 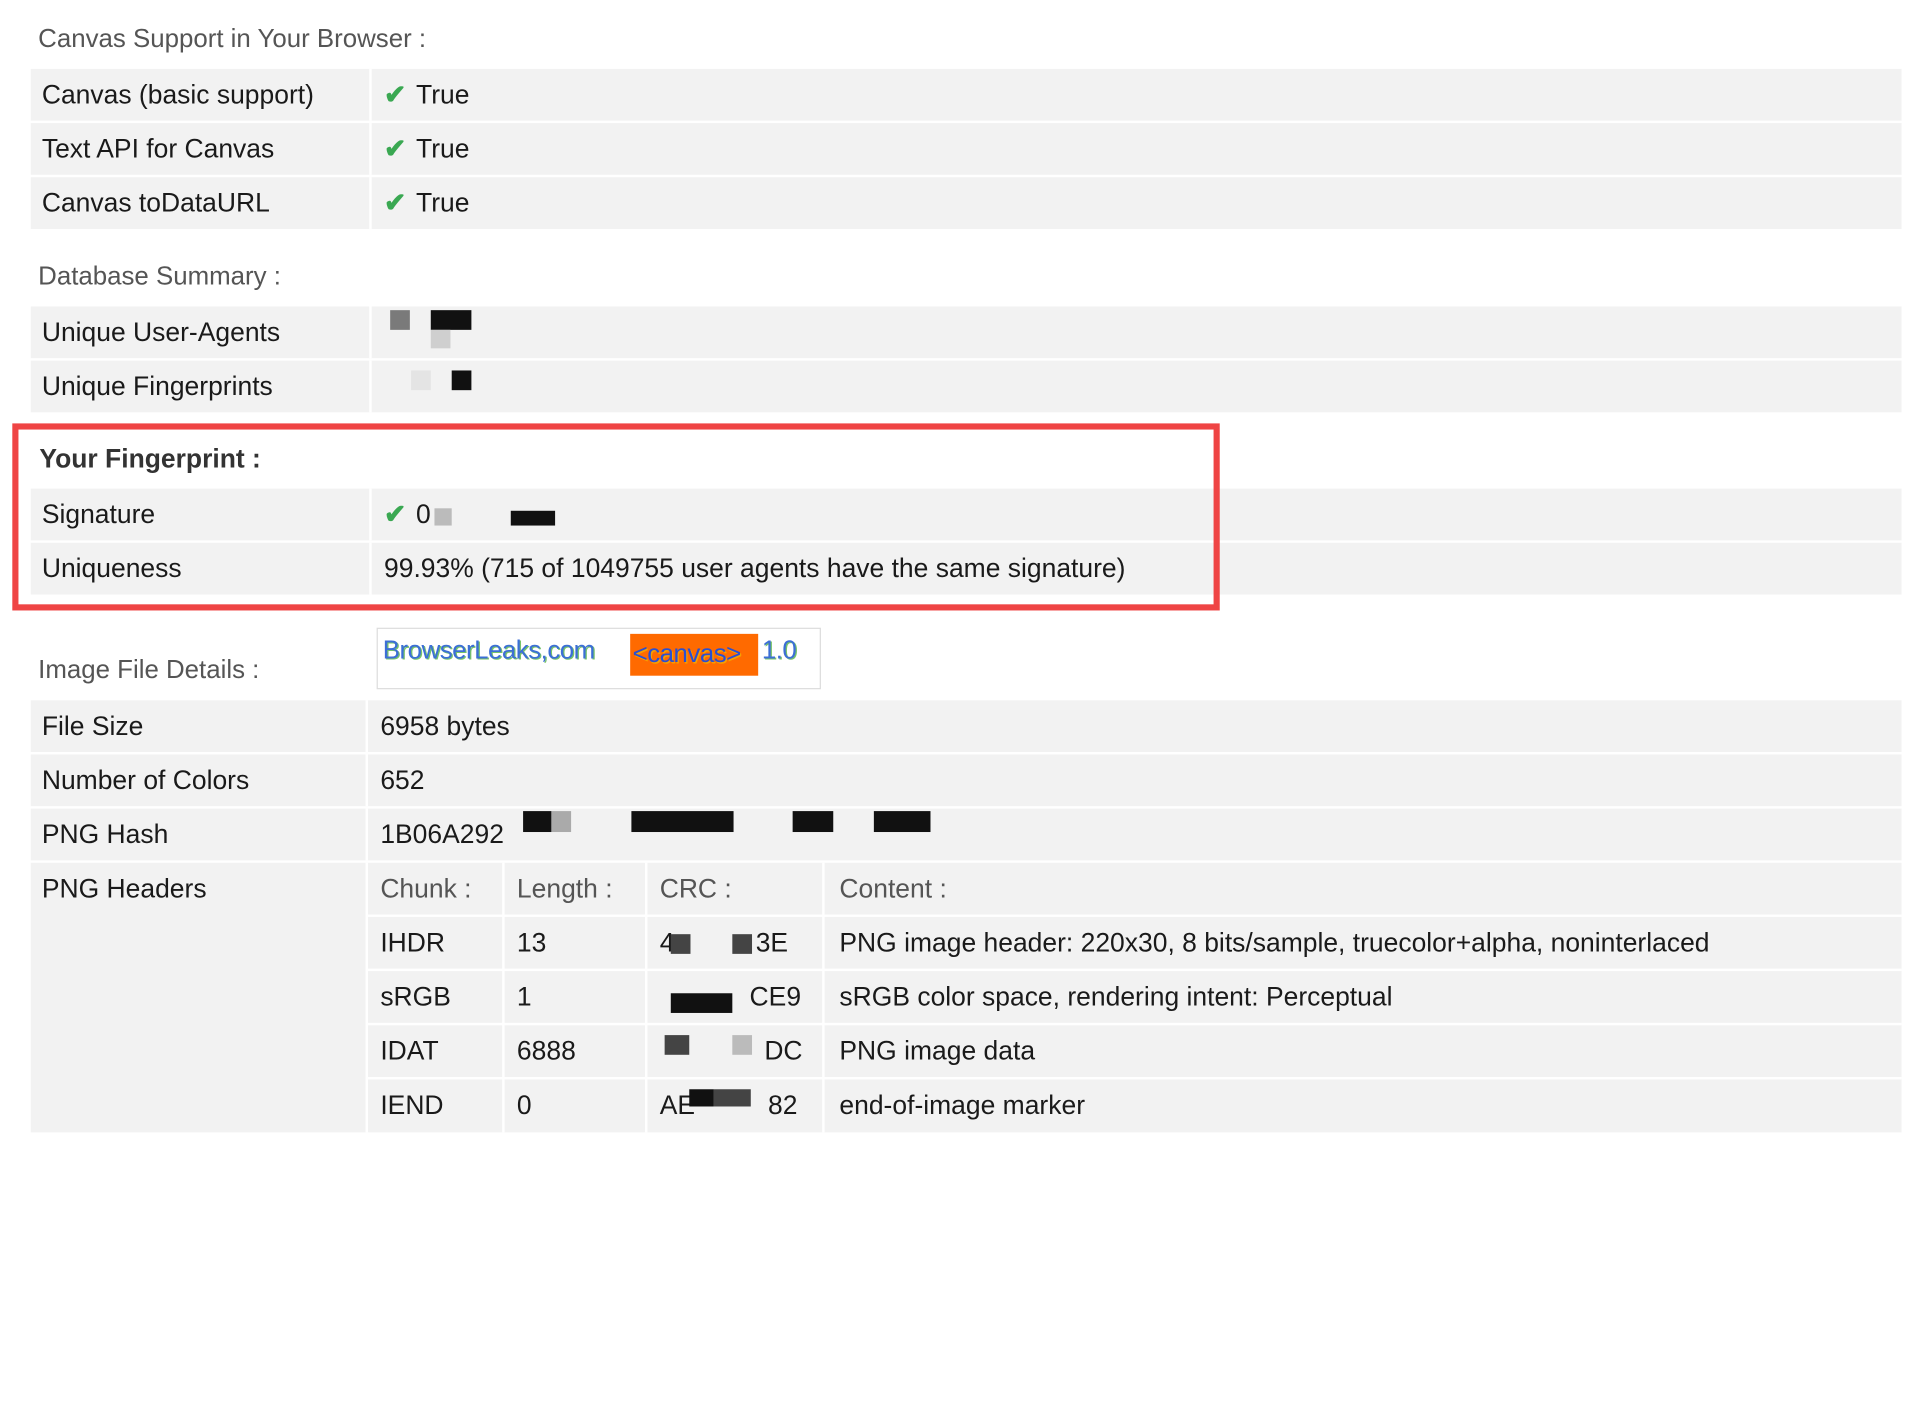 I want to click on unique-user-agents-row: Unique User-Agents, so click(x=966, y=332).